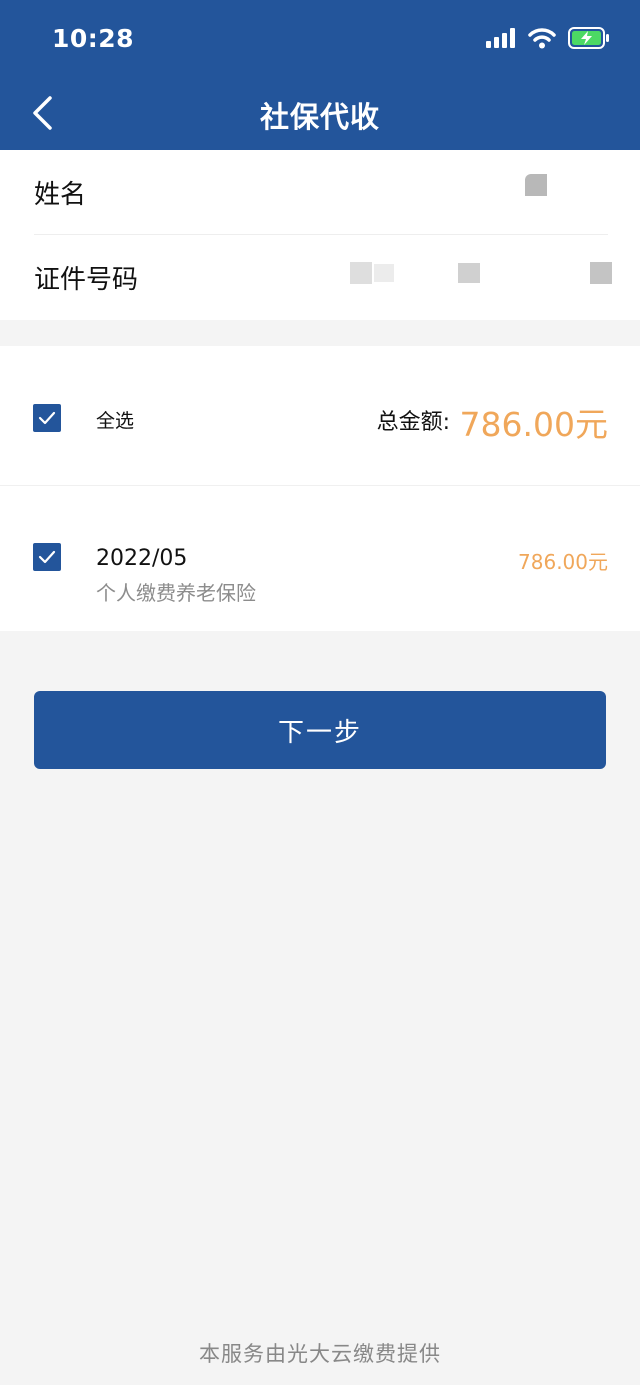 Image resolution: width=640 pixels, height=1385 pixels. I want to click on payment-item-description: 个人缴费养老保险, so click(176, 593).